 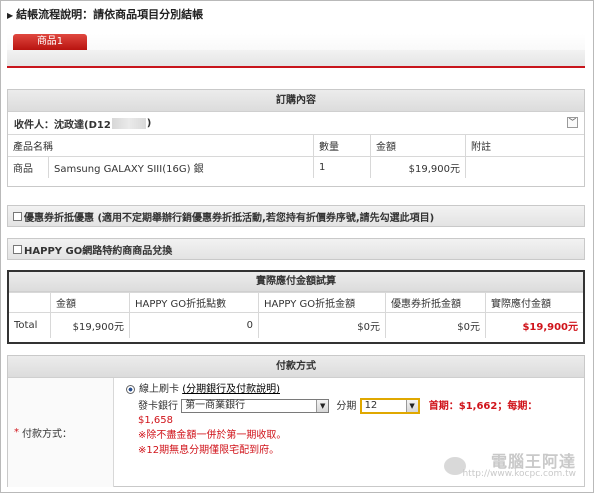 What do you see at coordinates (47, 434) in the screenshot?
I see `payment-field-text: 付款方式：` at bounding box center [47, 434].